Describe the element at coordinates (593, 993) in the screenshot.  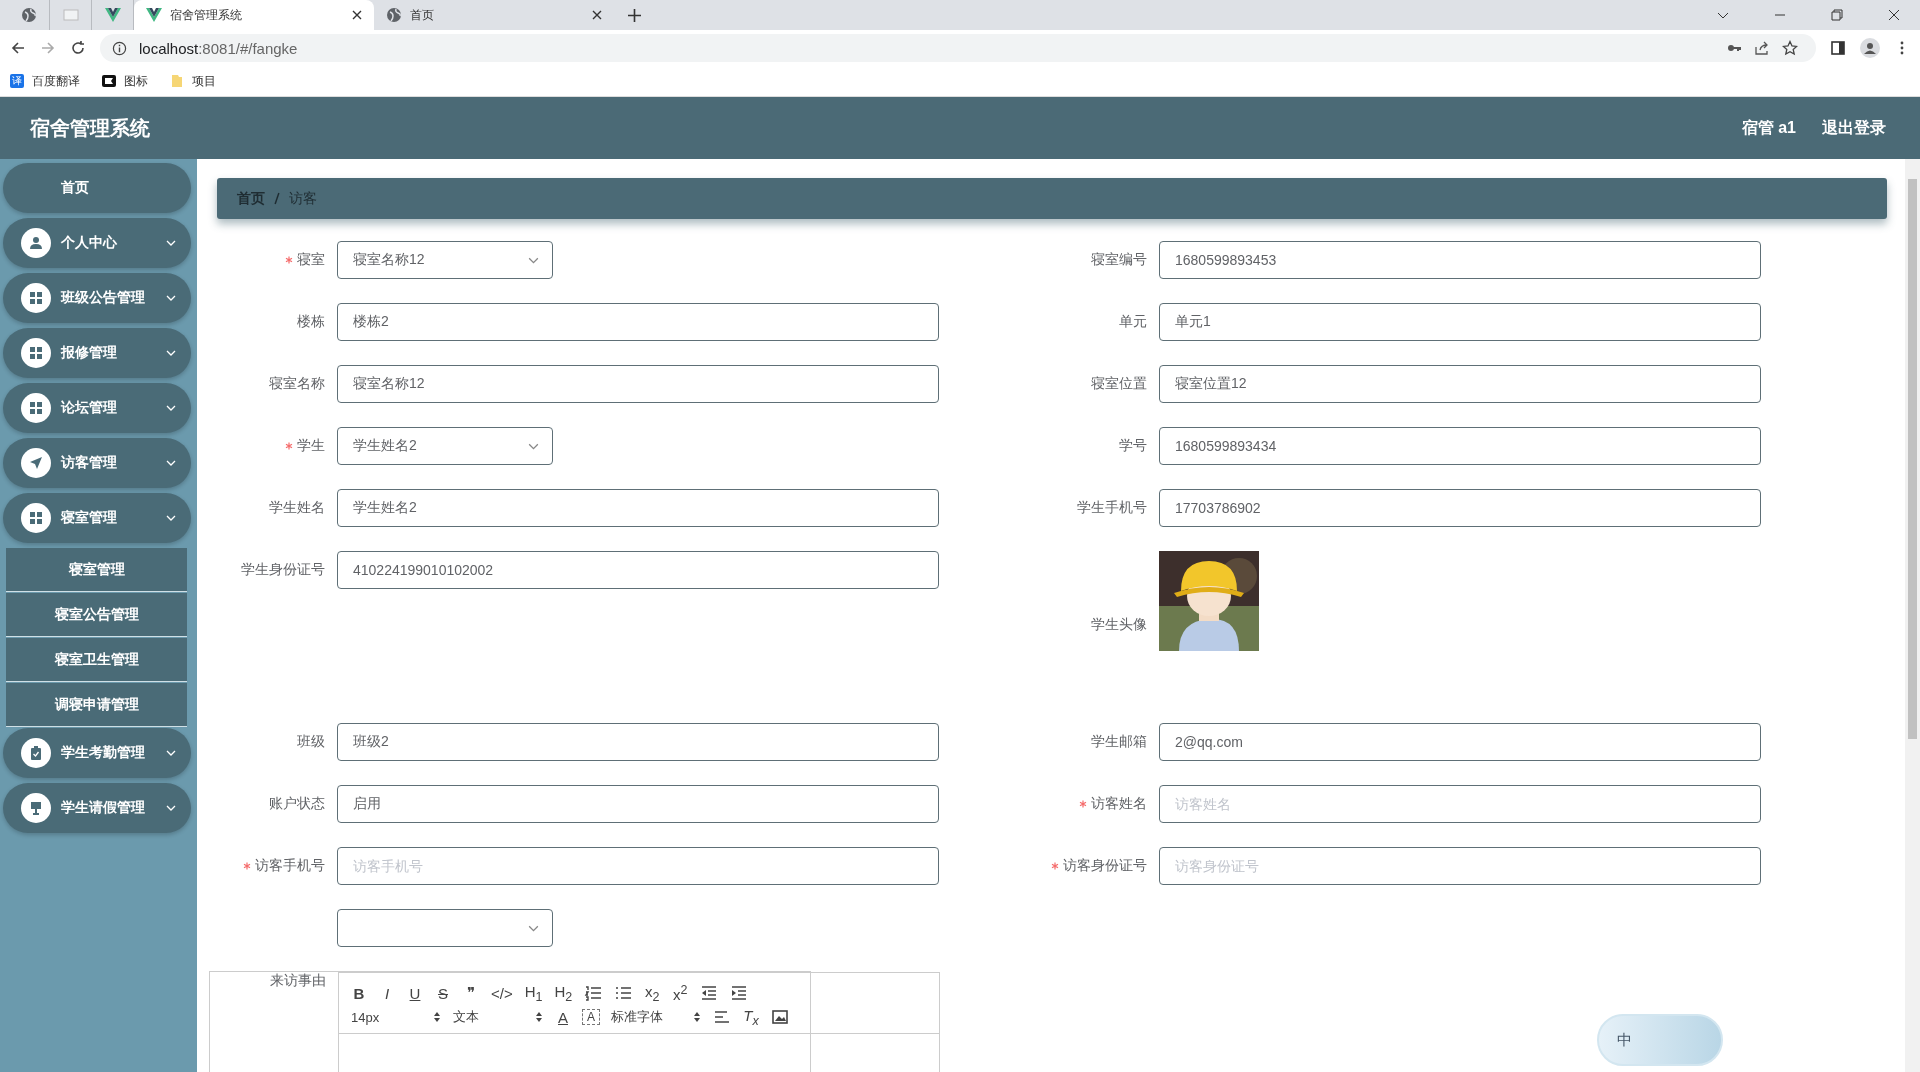
I see `numbered-list-icon` at that location.